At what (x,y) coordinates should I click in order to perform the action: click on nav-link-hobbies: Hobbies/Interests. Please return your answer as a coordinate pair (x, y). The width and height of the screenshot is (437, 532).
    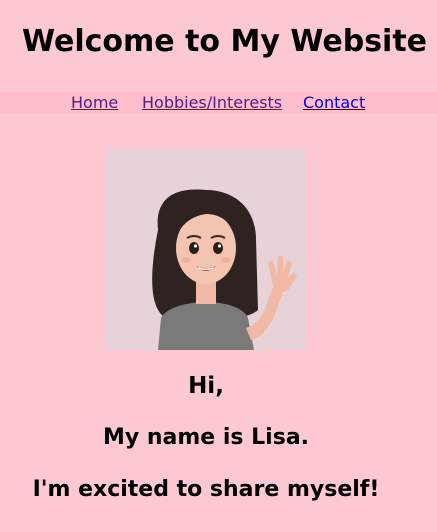
    Looking at the image, I should click on (212, 103).